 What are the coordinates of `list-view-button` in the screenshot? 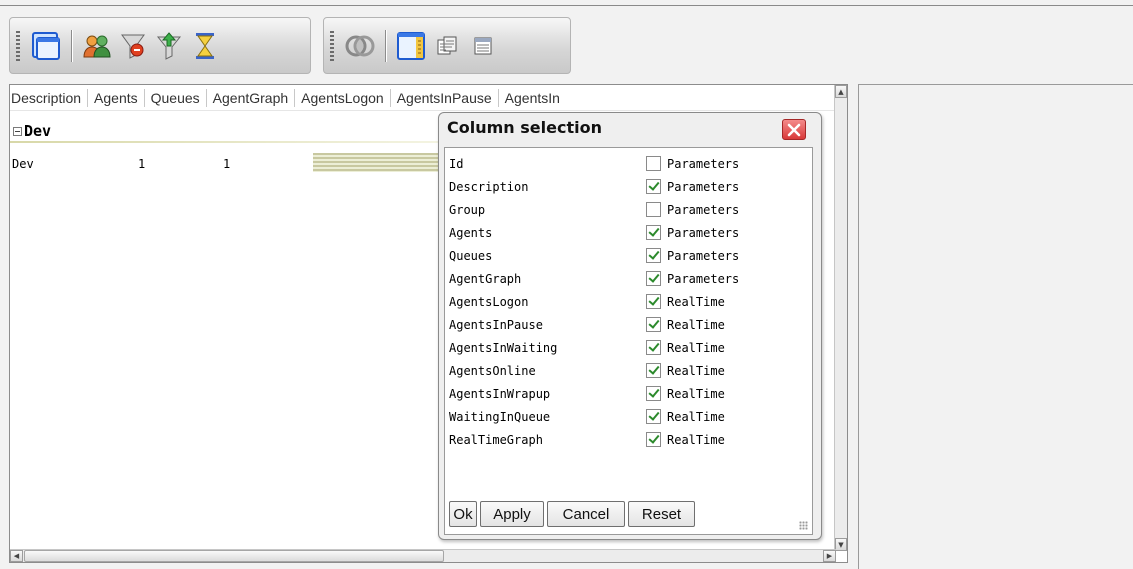 It's located at (483, 46).